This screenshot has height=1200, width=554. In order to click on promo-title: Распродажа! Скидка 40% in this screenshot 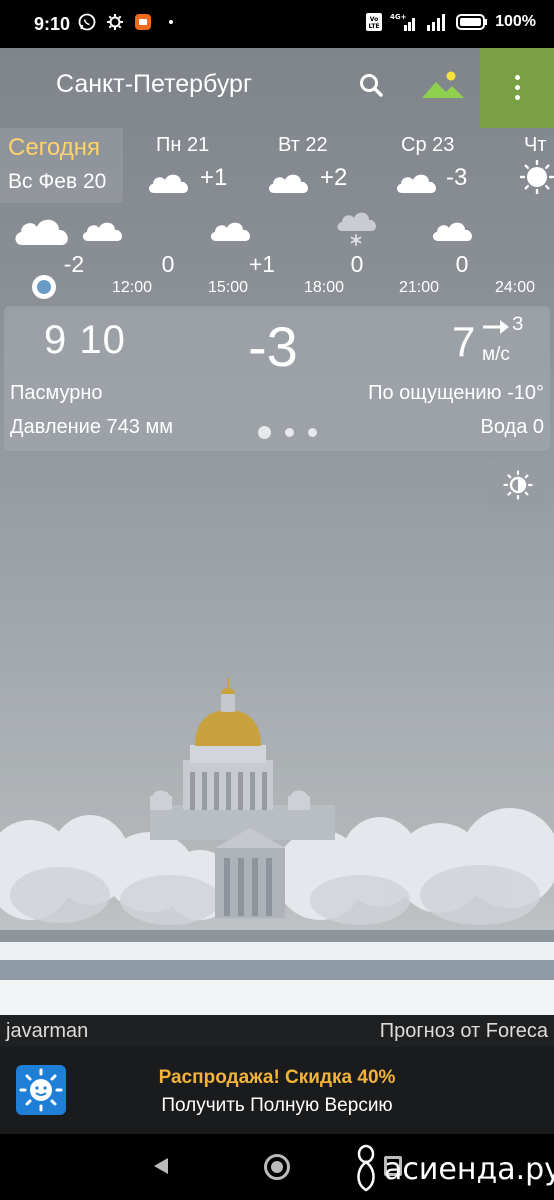, I will do `click(277, 1077)`.